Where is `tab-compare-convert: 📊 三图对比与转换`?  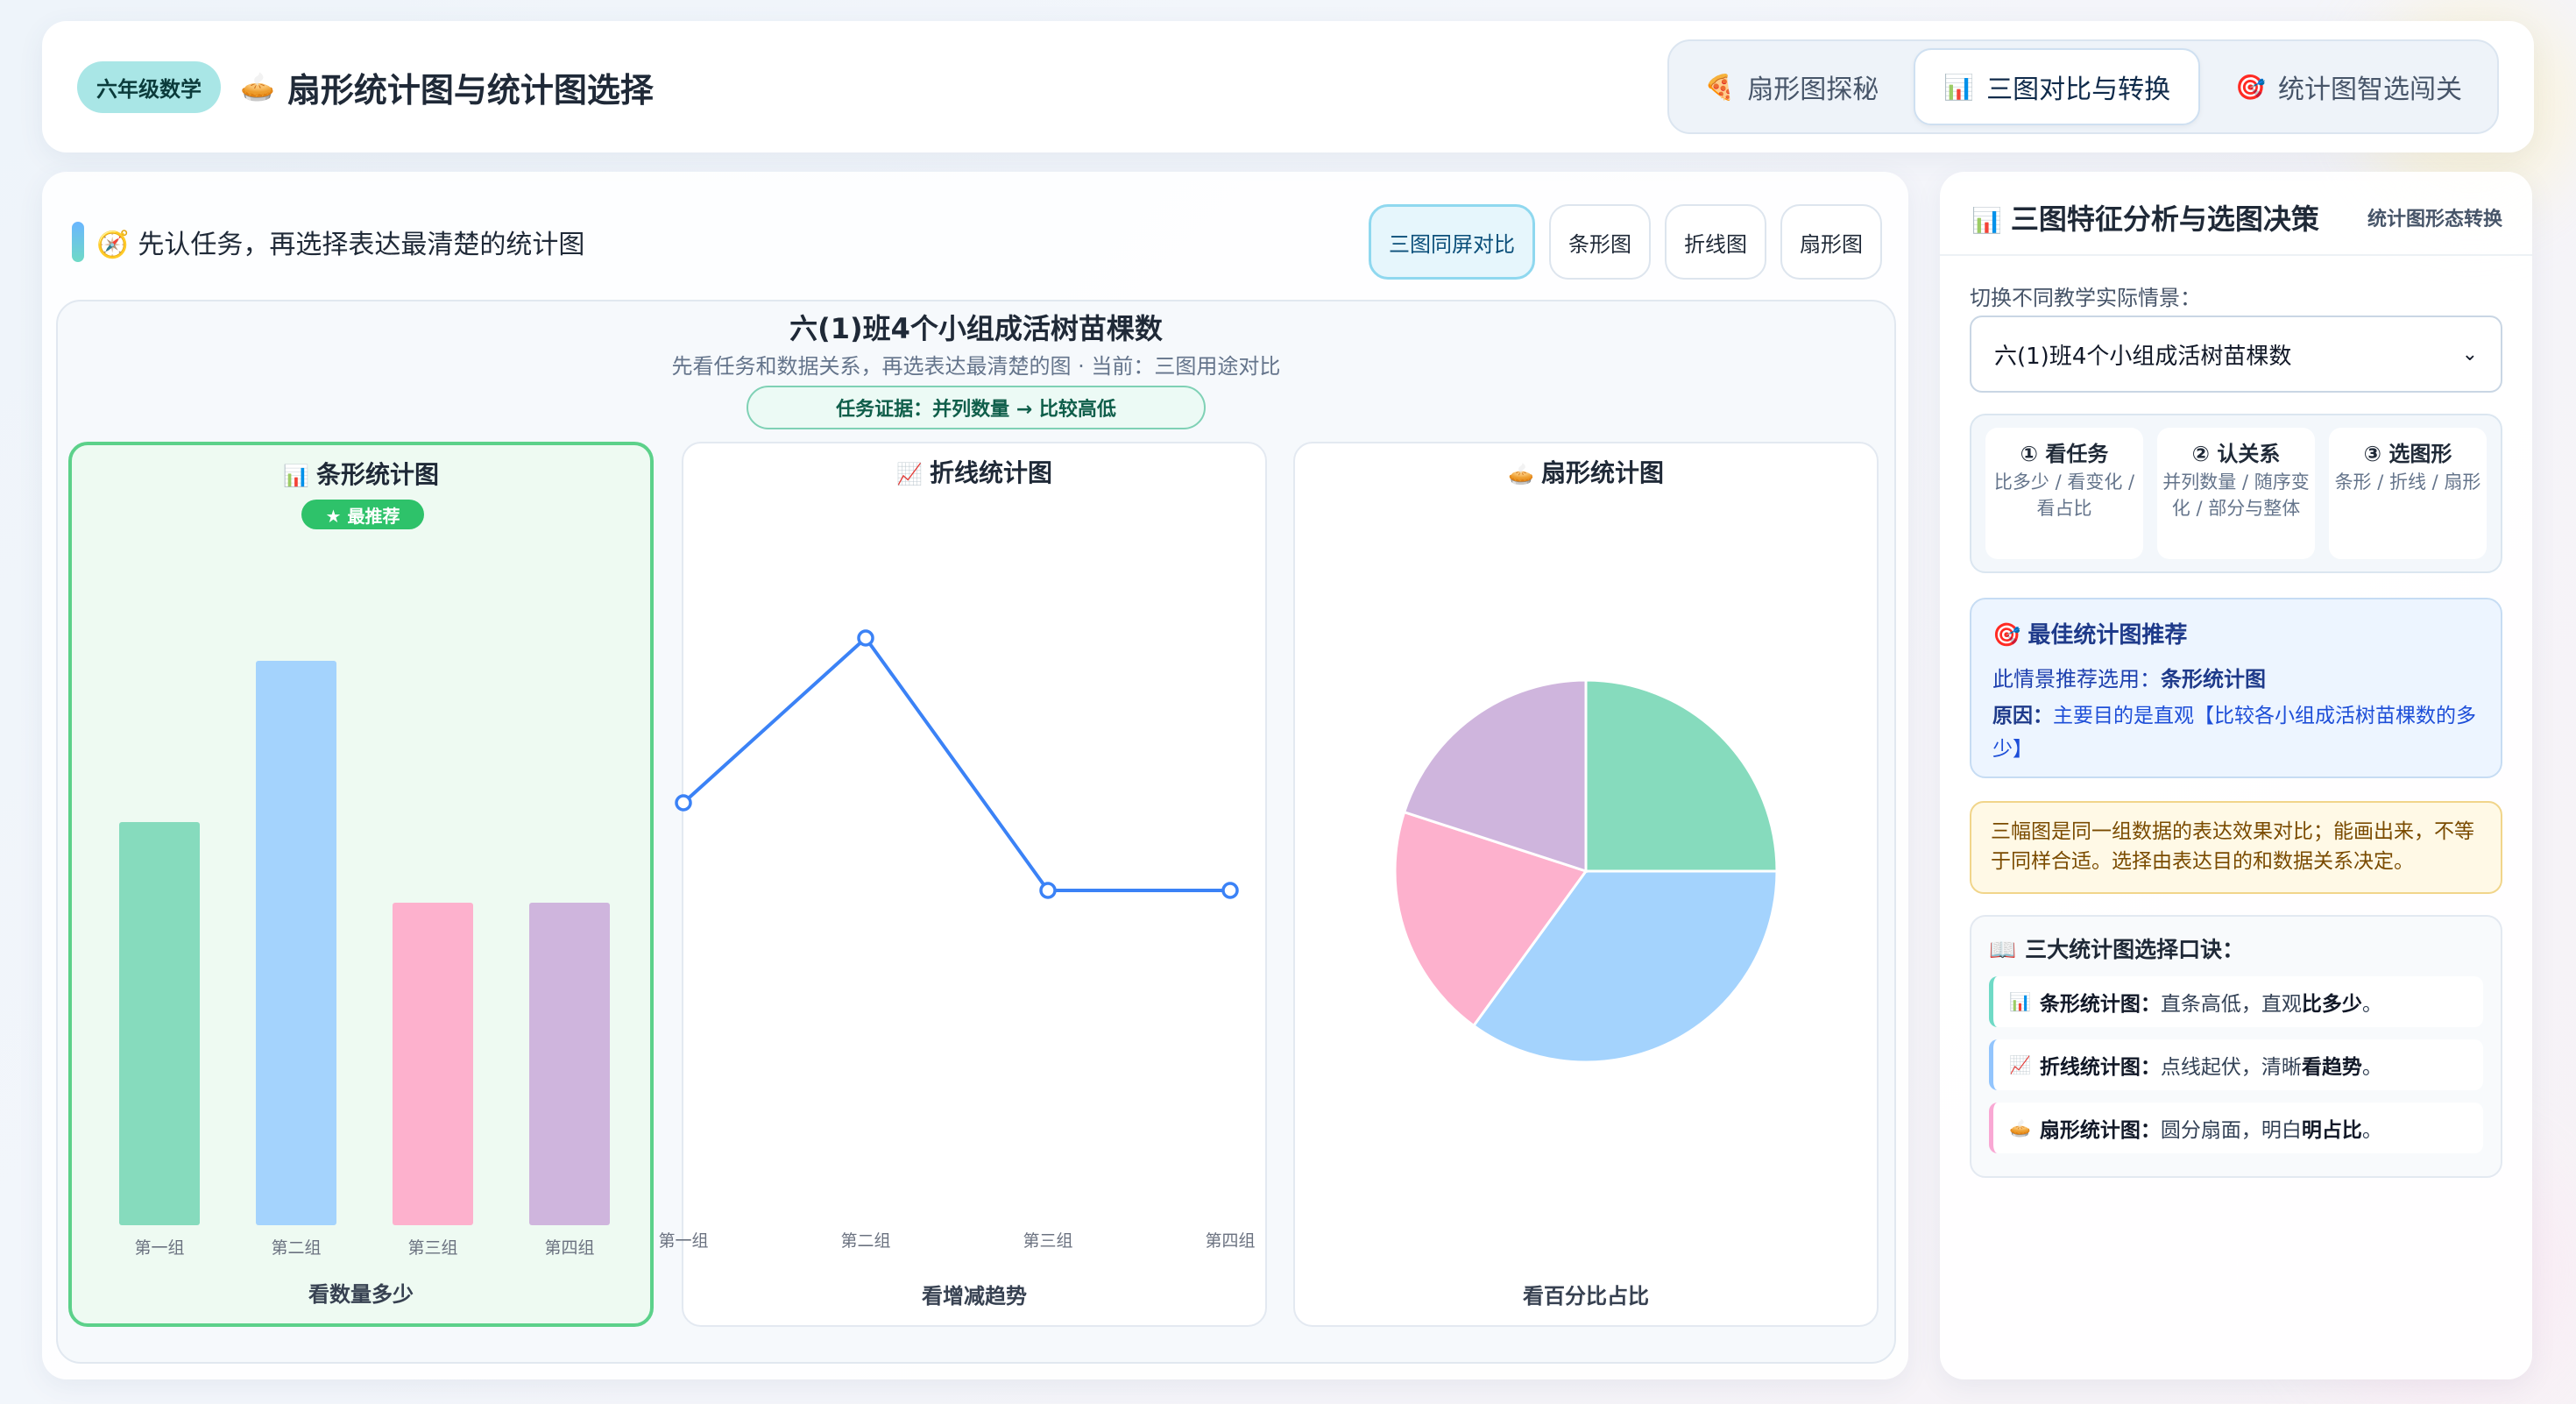 tab-compare-convert: 📊 三图对比与转换 is located at coordinates (2057, 86).